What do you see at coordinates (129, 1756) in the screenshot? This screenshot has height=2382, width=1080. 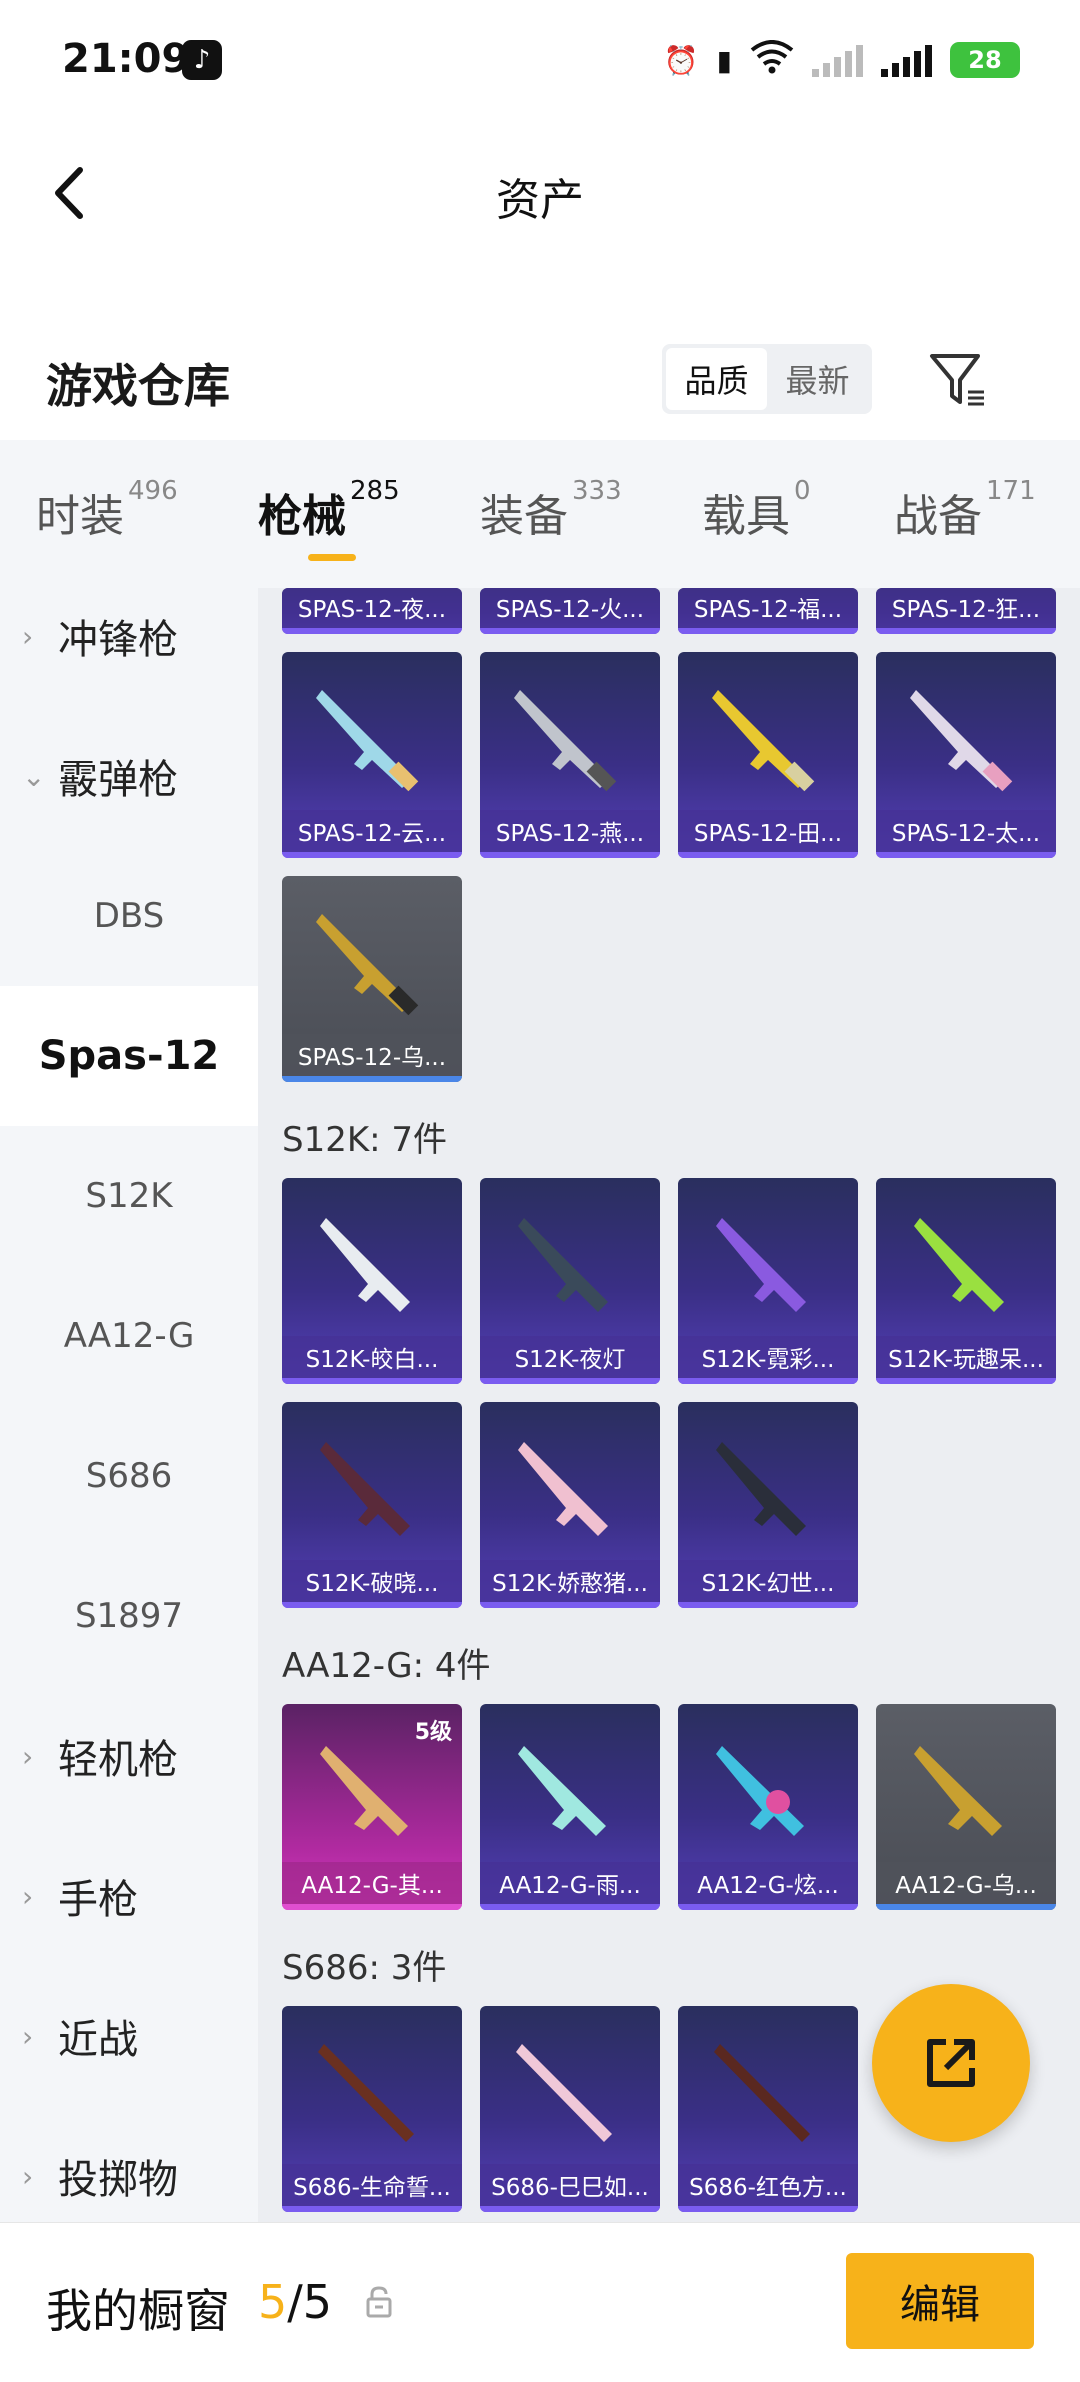 I see `sidebar-item-lmg: › 轻机枪` at bounding box center [129, 1756].